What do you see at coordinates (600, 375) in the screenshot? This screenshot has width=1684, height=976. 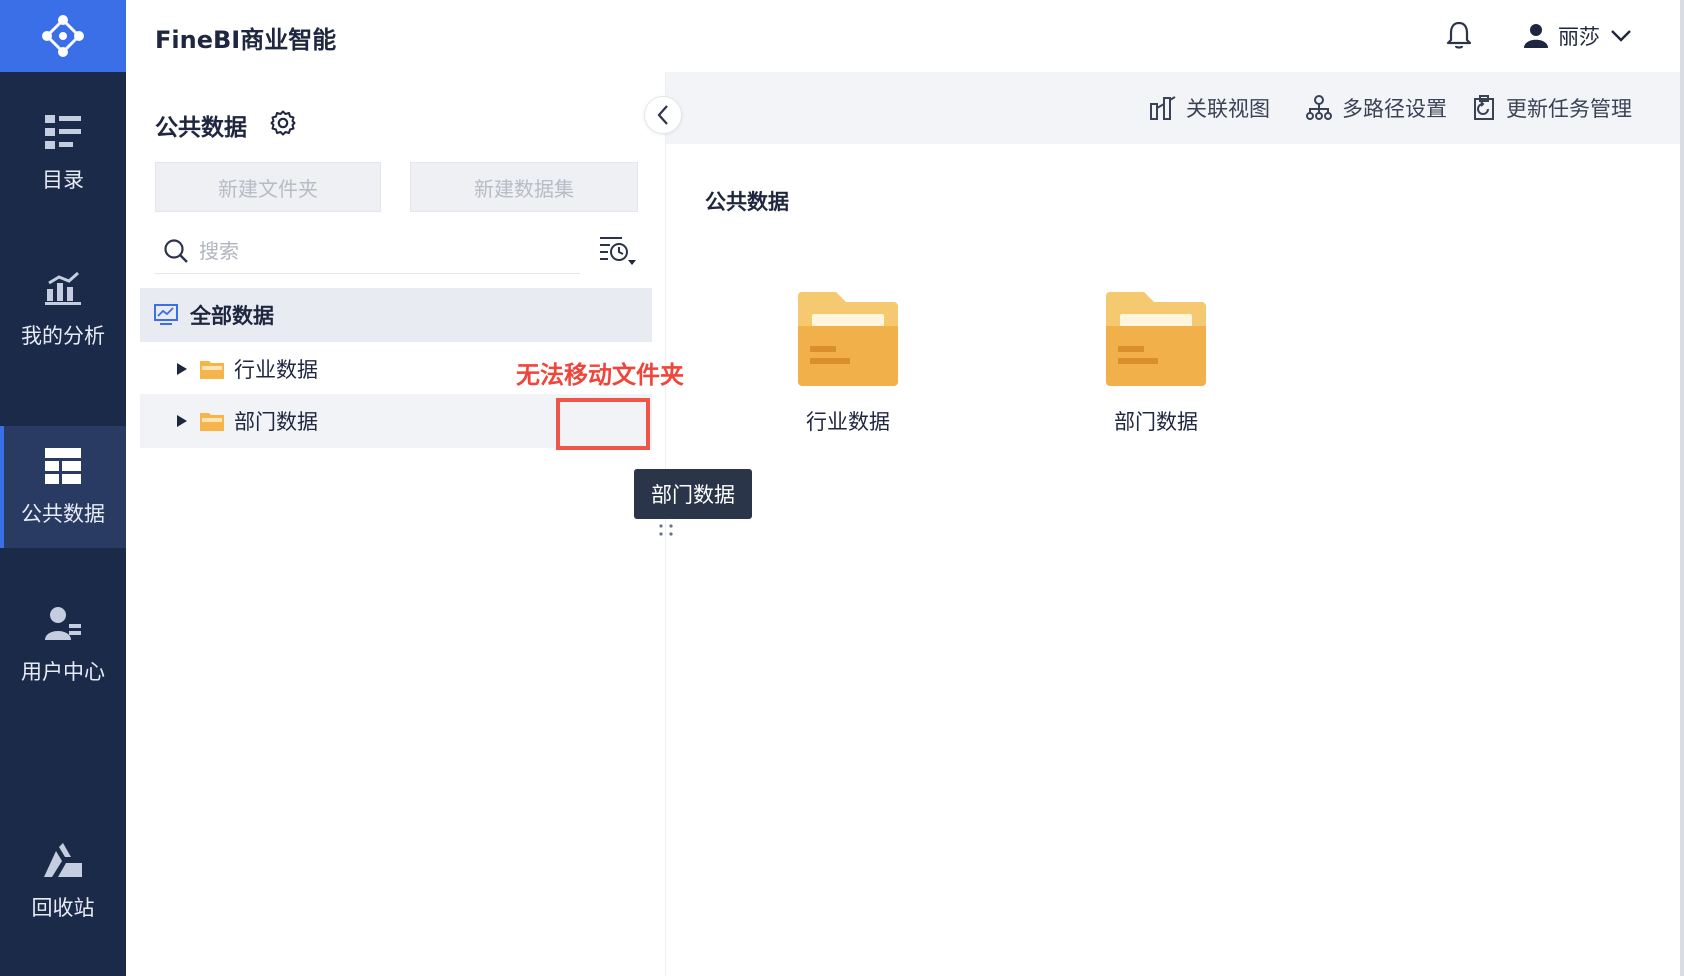 I see `annotation-text: 无法移动文件夹` at bounding box center [600, 375].